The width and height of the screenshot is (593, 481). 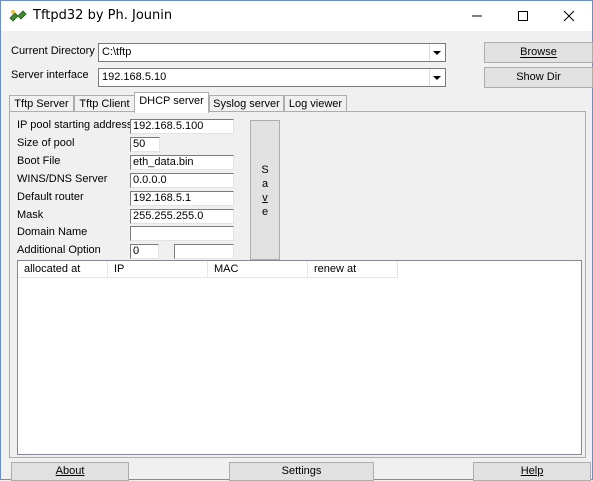 What do you see at coordinates (182, 126) in the screenshot?
I see `ip-pool-input: 192.168.5.100` at bounding box center [182, 126].